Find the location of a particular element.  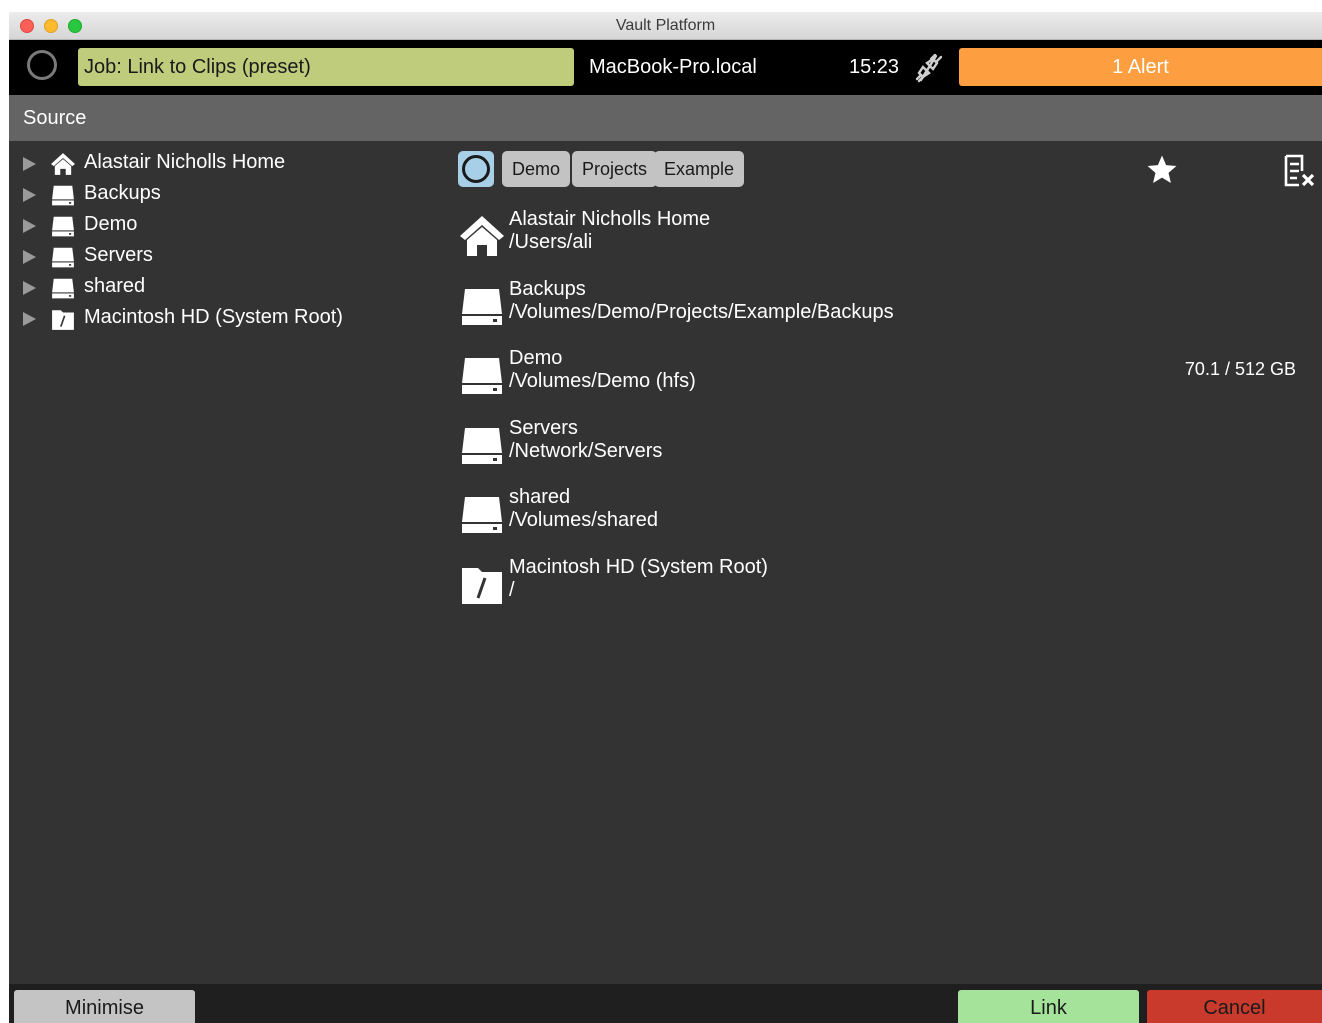

title-bar: Vault Platform is located at coordinates (665, 26).